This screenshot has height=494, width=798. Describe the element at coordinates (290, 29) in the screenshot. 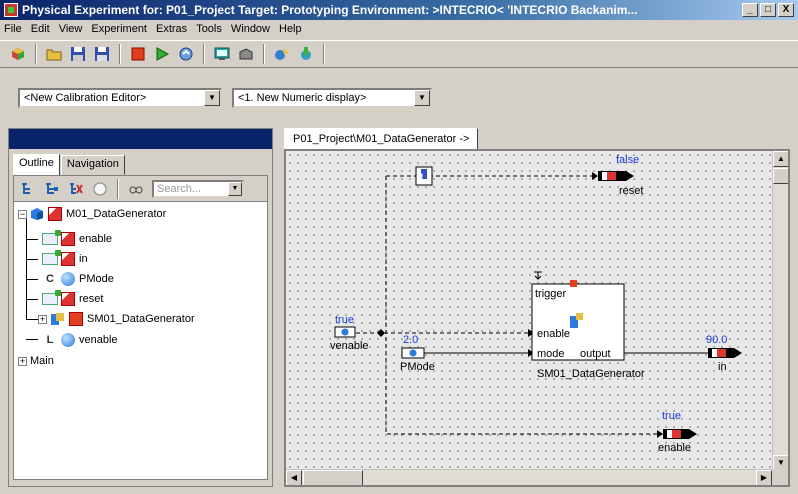

I see `menu-help: Help` at that location.